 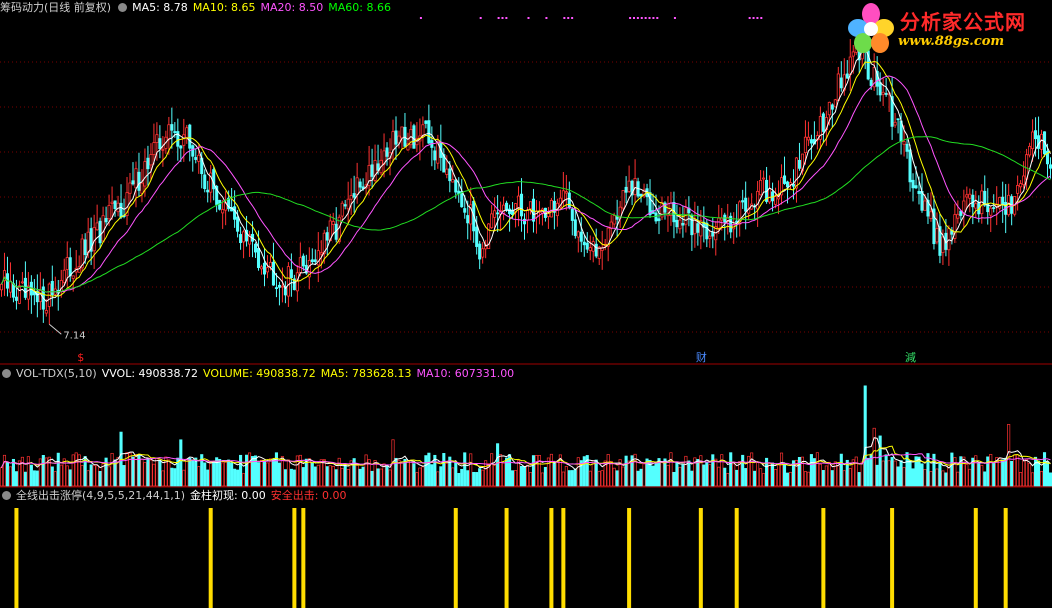 I want to click on signal-settings-dot-icon, so click(x=6, y=495).